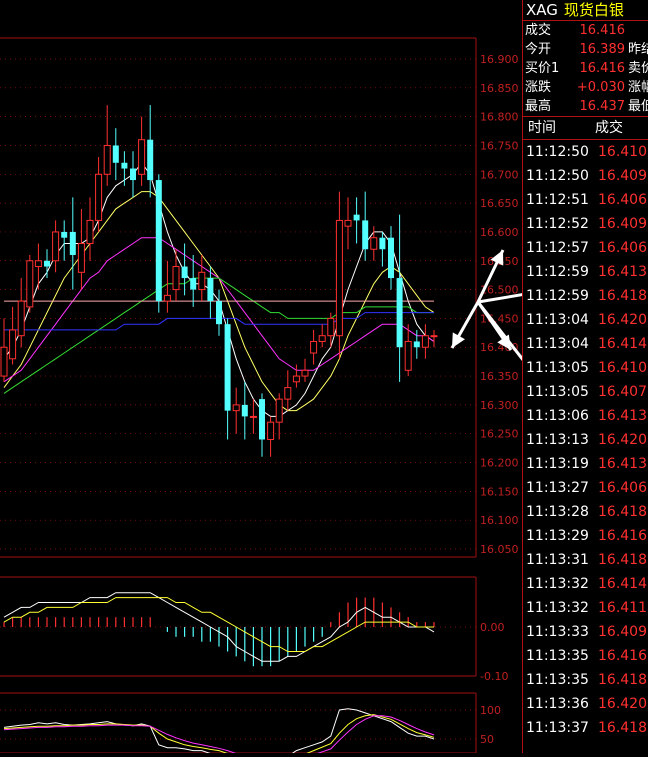 This screenshot has width=648, height=757. What do you see at coordinates (557, 368) in the screenshot?
I see `tick-time: 11:13:05` at bounding box center [557, 368].